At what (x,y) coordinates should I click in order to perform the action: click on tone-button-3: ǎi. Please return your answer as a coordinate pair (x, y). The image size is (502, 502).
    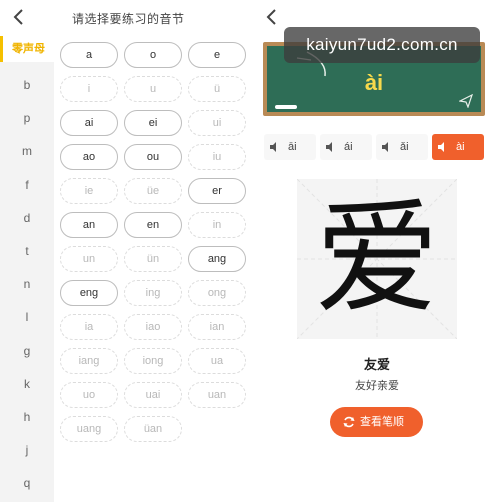
    Looking at the image, I should click on (402, 147).